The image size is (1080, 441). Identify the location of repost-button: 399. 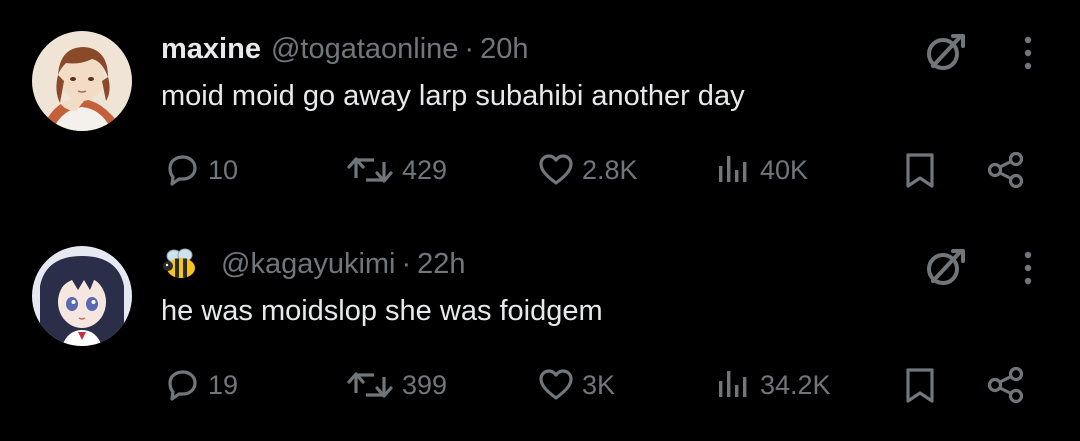
(395, 385).